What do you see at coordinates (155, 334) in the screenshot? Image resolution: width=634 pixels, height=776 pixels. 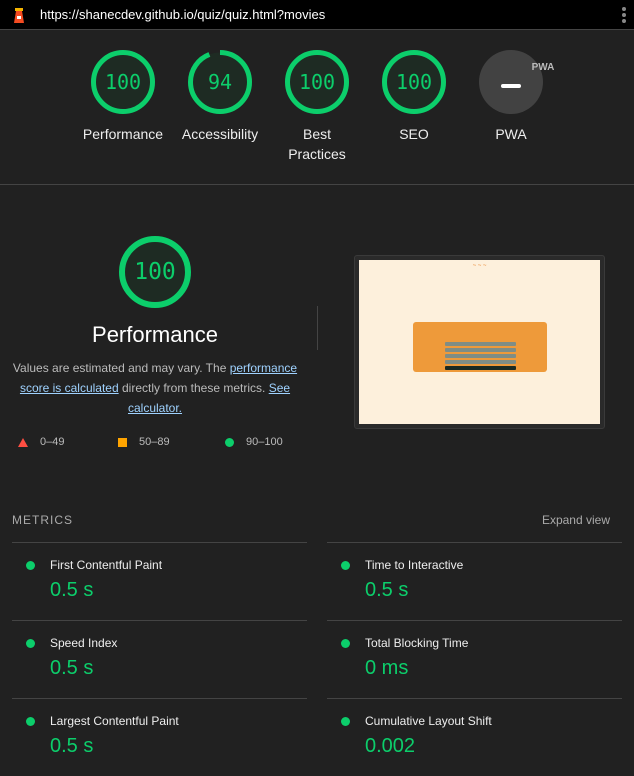 I see `performance-title: Performance` at bounding box center [155, 334].